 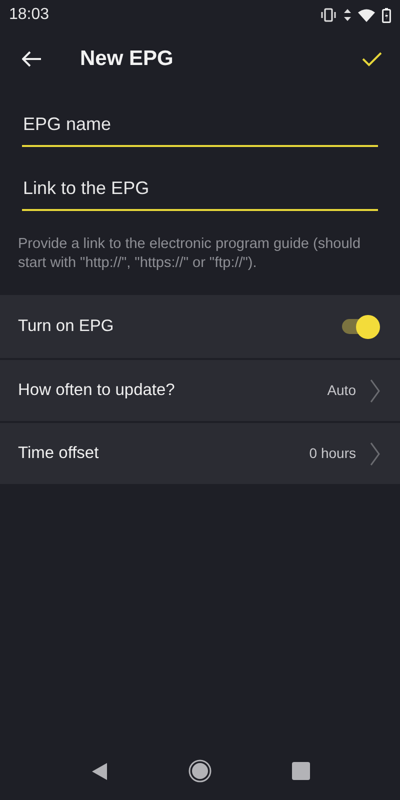 I want to click on recents-nav-icon, so click(x=301, y=771).